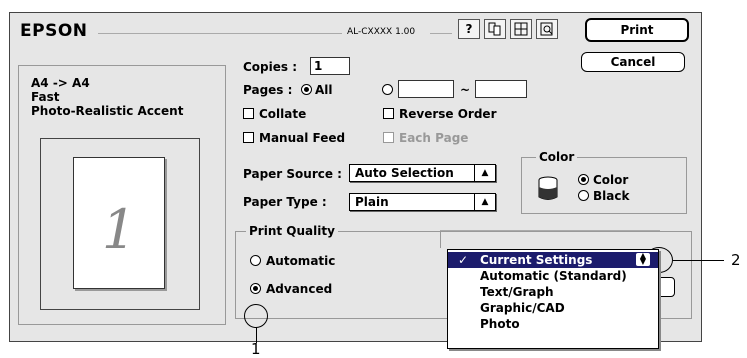 The image size is (747, 358). Describe the element at coordinates (388, 137) in the screenshot. I see `each-page-checkbox` at that location.